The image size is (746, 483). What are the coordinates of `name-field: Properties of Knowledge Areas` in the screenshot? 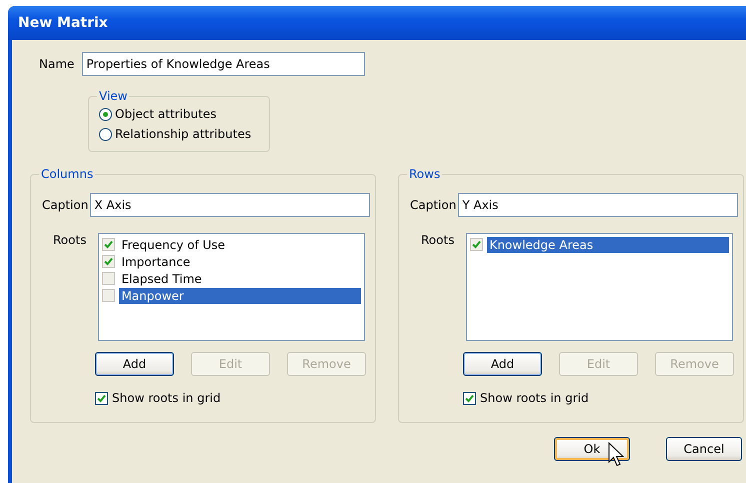 It's located at (224, 64).